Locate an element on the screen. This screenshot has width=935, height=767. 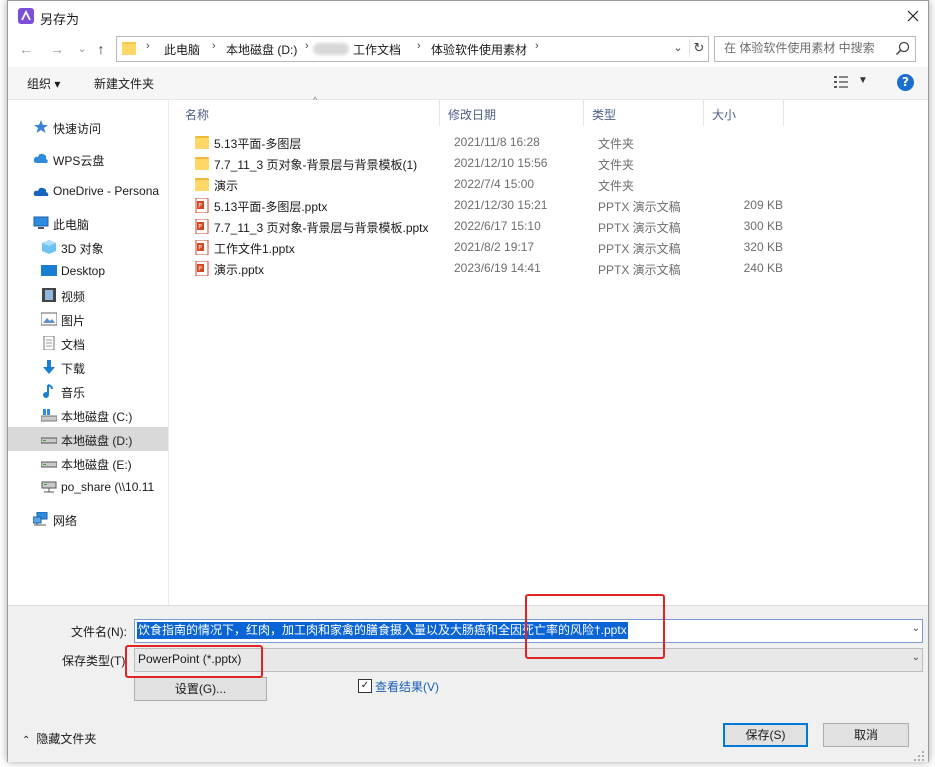
hide-folders-toggle: ⌃ 隐藏文件夹 is located at coordinates (59, 738).